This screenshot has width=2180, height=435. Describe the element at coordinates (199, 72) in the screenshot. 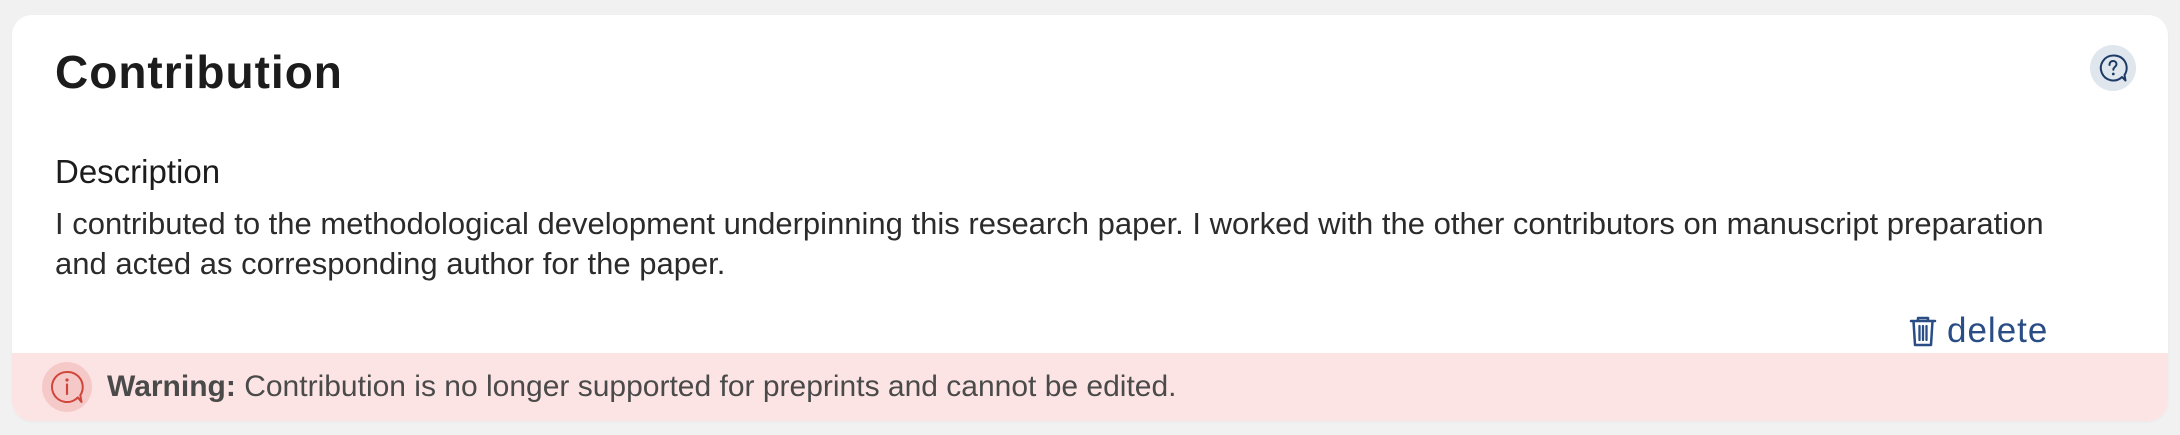

I see `page-title: Contribution` at that location.